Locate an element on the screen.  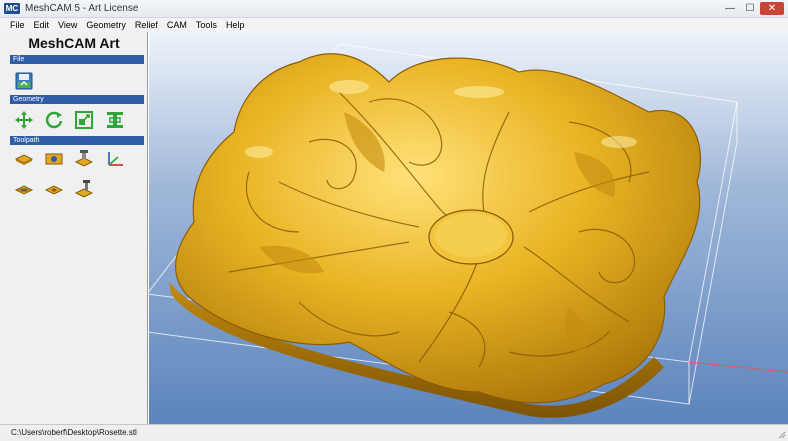
menu-cam: CAM is located at coordinates (177, 25).